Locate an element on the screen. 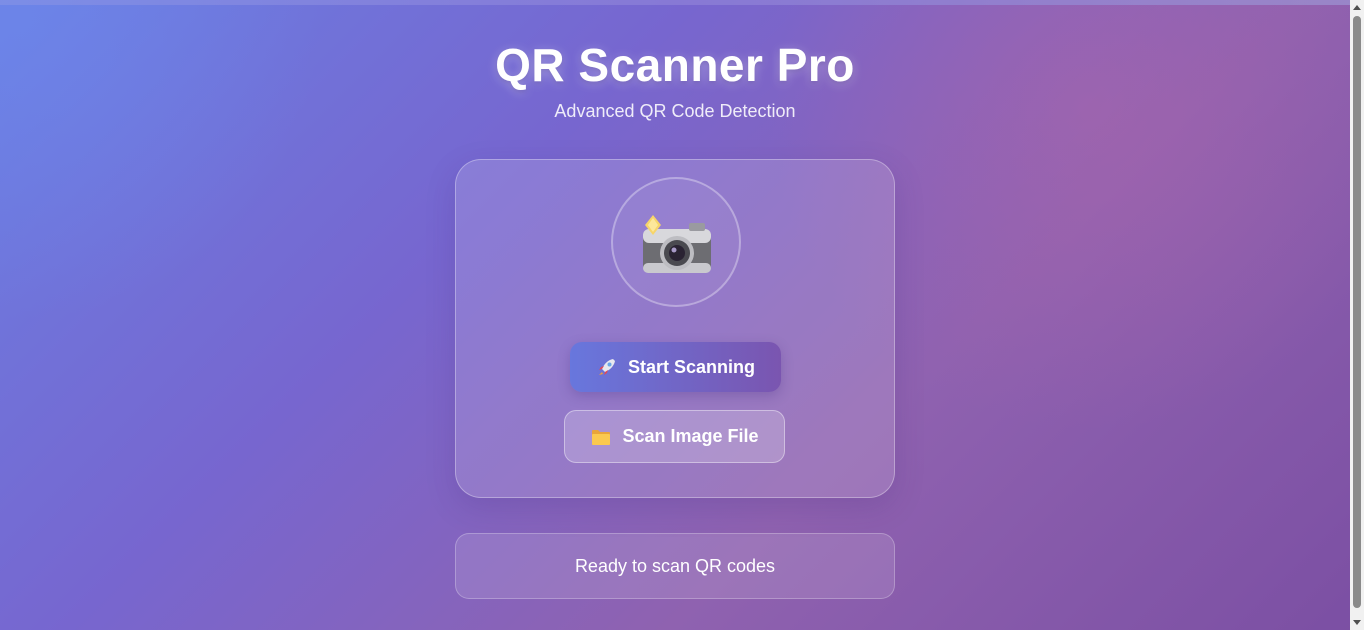  scroll-up-arrow-icon is located at coordinates (1357, 7).